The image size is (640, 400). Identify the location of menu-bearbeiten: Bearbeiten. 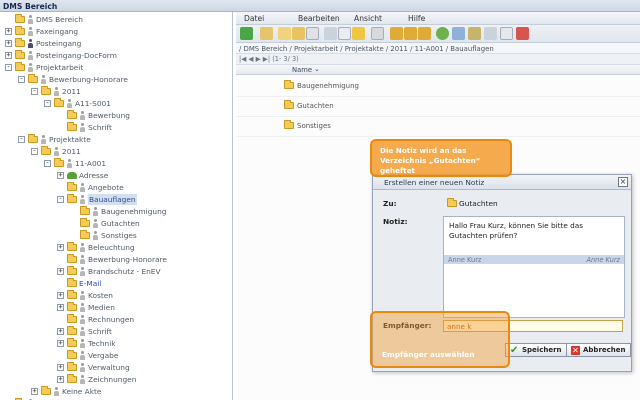
(319, 17).